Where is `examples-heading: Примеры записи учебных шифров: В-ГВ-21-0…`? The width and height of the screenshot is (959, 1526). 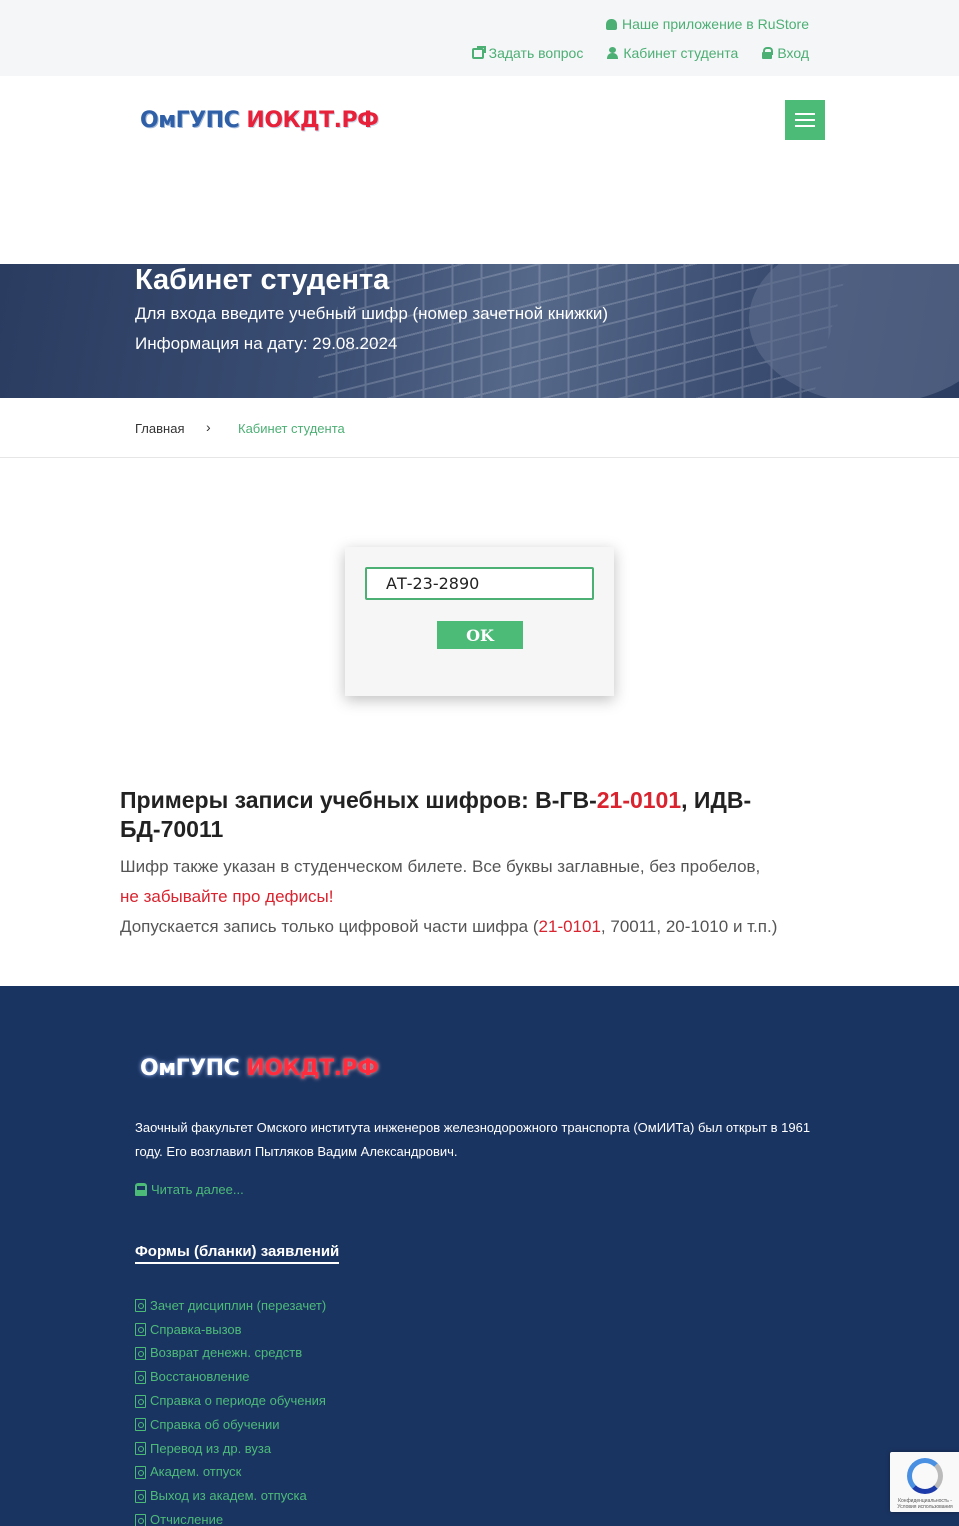
examples-heading: Примеры записи учебных шифров: В-ГВ-21-0… is located at coordinates (450, 815).